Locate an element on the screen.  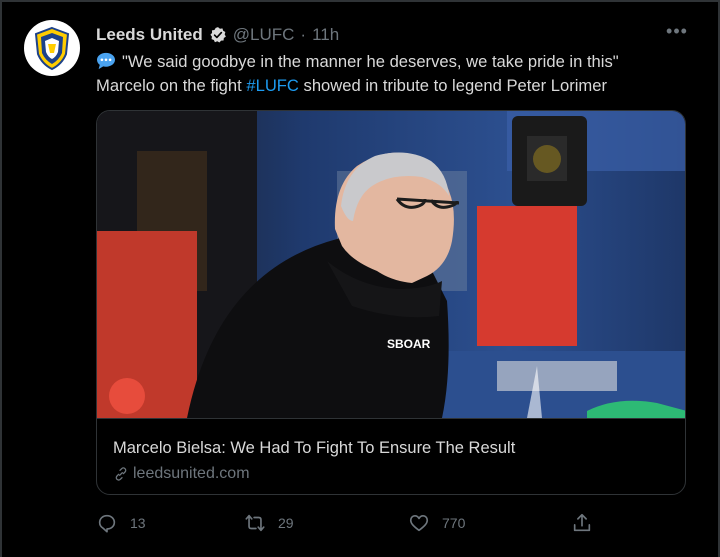
like-button: 770 is located at coordinates (436, 523).